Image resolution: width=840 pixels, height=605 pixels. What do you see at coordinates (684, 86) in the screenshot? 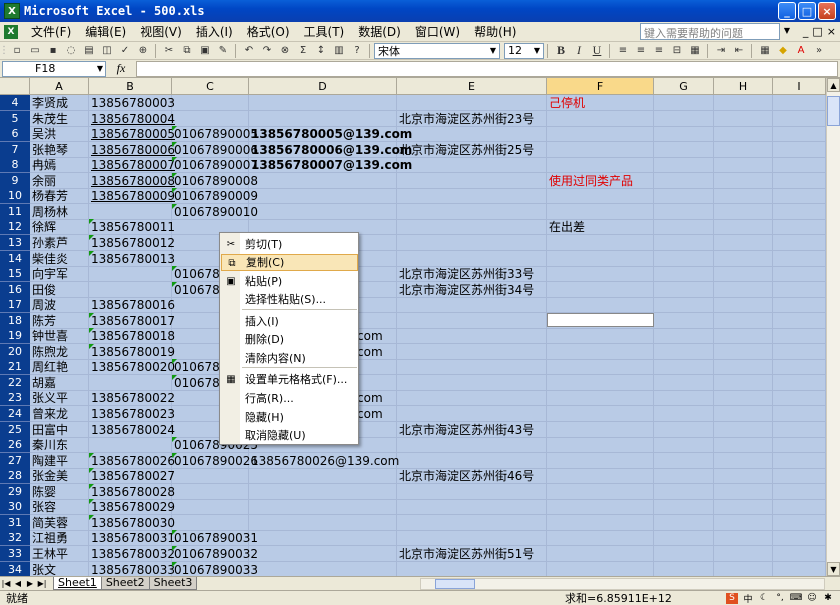
I see `column-header-g: G` at bounding box center [684, 86].